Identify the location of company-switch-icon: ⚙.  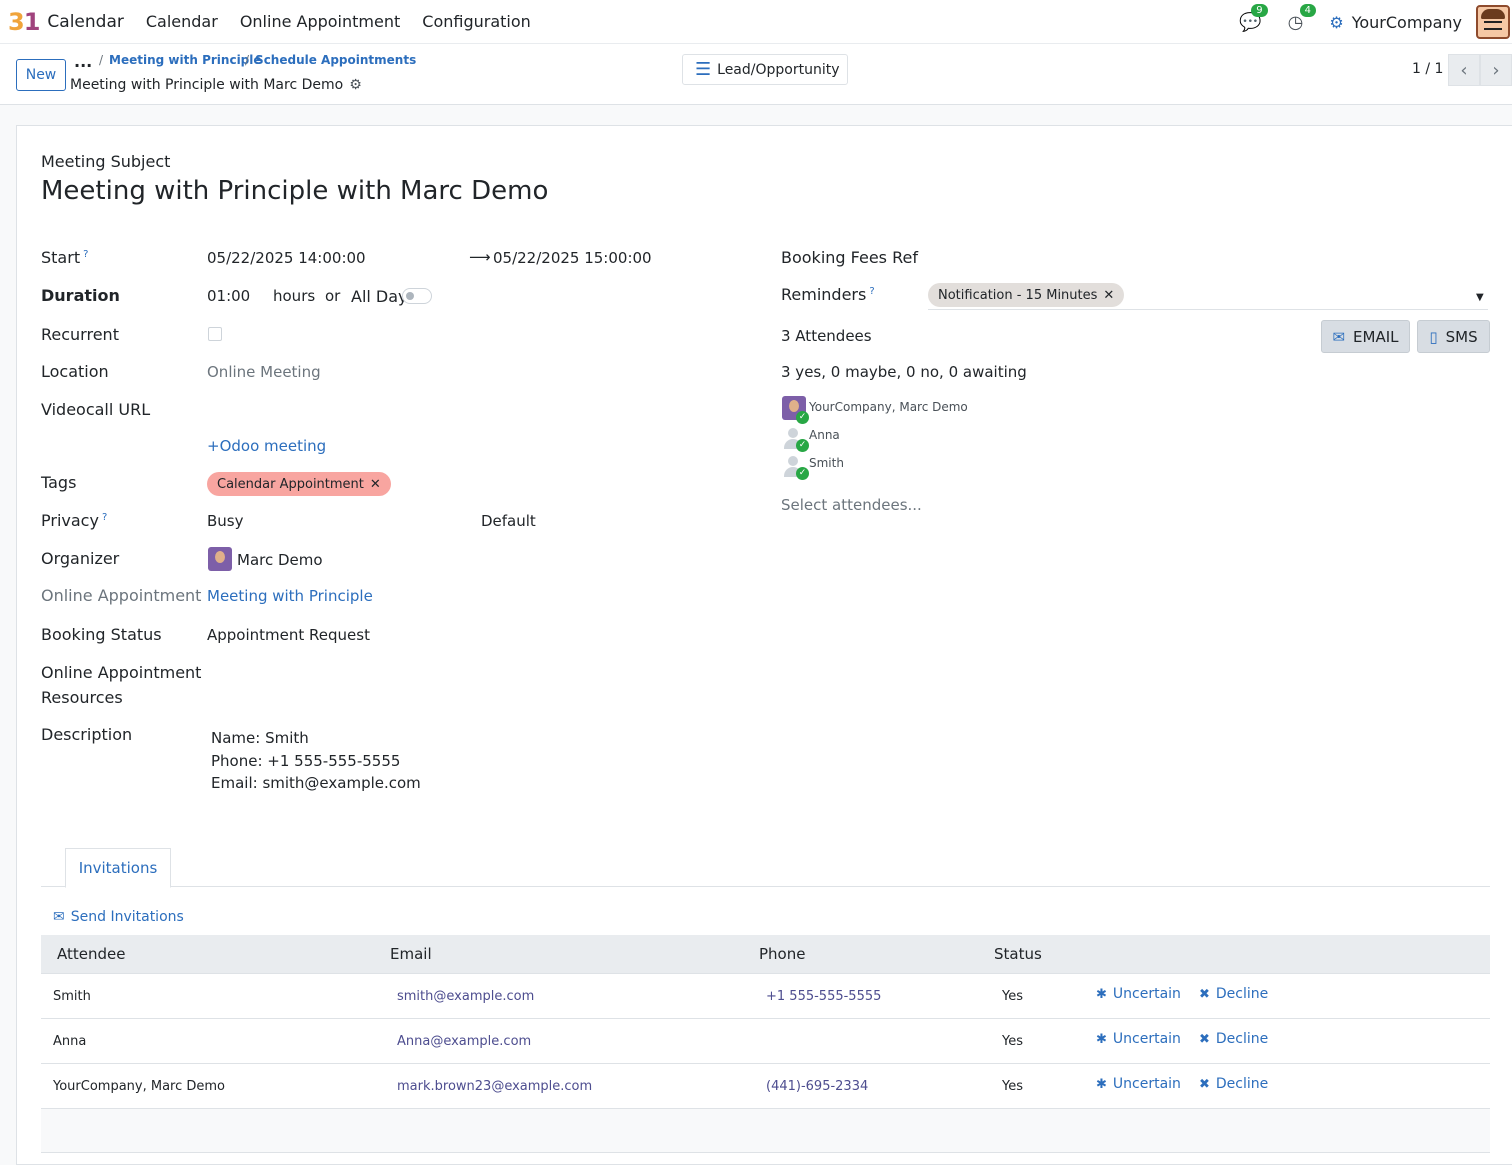
(1336, 22).